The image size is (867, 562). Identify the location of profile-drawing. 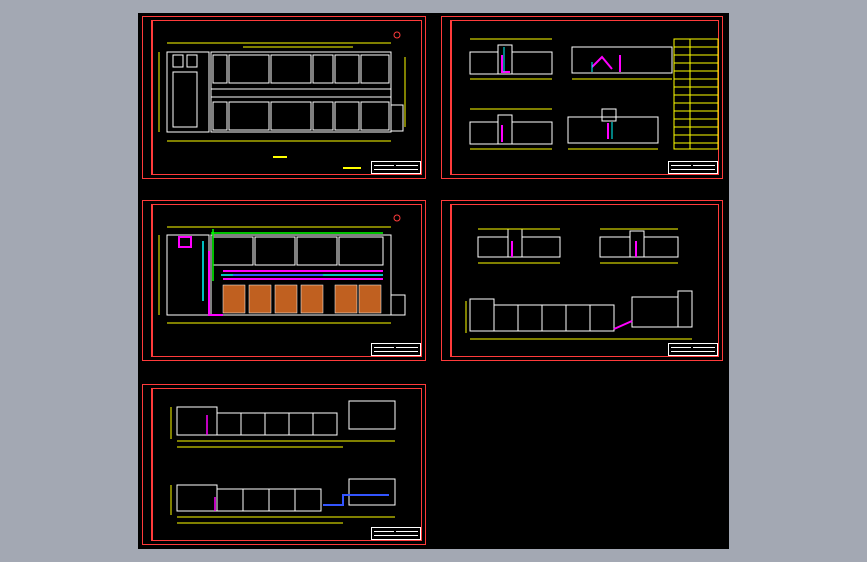
(283, 462).